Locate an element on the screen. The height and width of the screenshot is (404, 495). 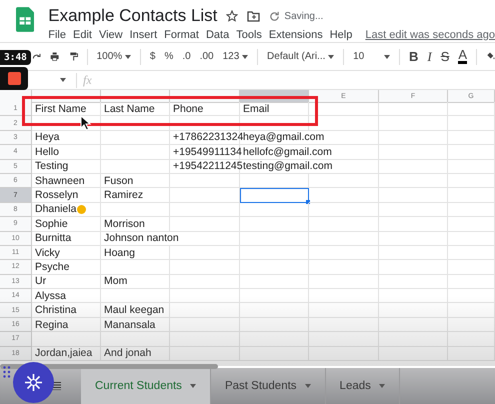
menu-item: Tools is located at coordinates (249, 35).